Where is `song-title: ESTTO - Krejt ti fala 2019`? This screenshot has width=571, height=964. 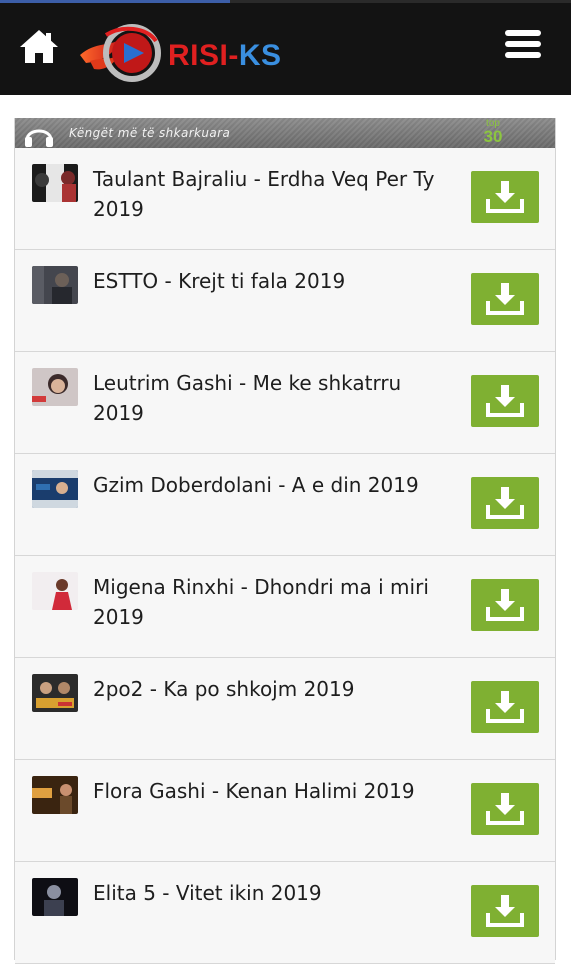 song-title: ESTTO - Krejt ti fala 2019 is located at coordinates (273, 281).